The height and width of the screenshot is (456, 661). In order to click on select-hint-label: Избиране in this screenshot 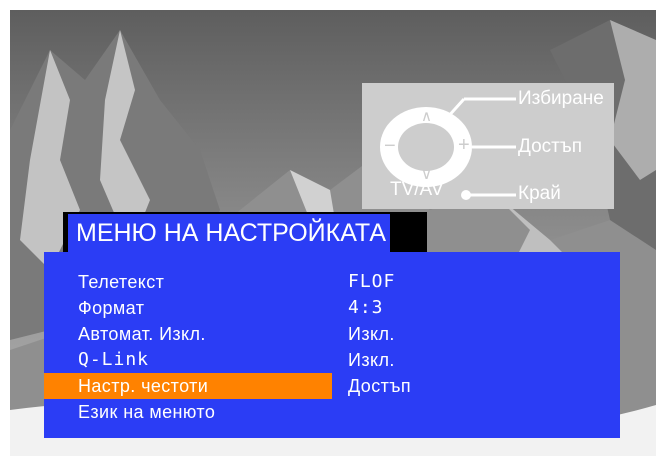, I will do `click(561, 98)`.